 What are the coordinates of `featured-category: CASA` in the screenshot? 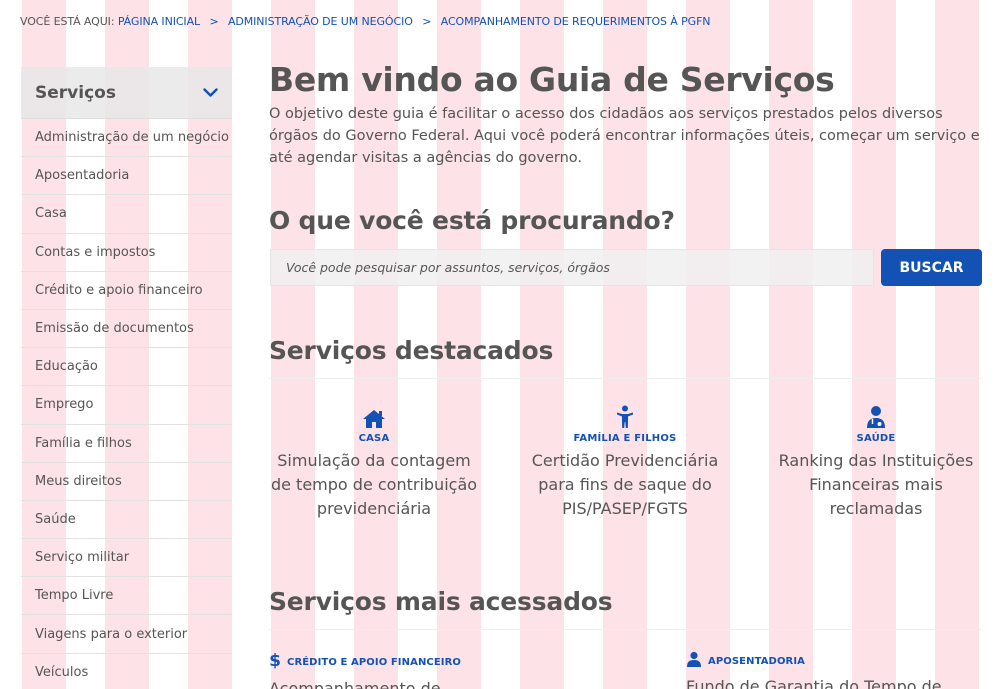 It's located at (374, 438).